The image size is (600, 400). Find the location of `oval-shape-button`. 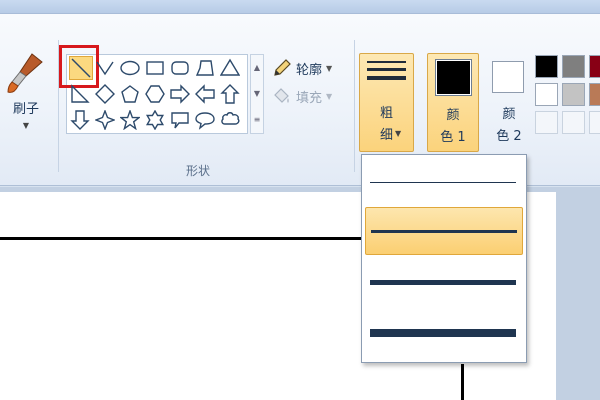

oval-shape-button is located at coordinates (130, 68).